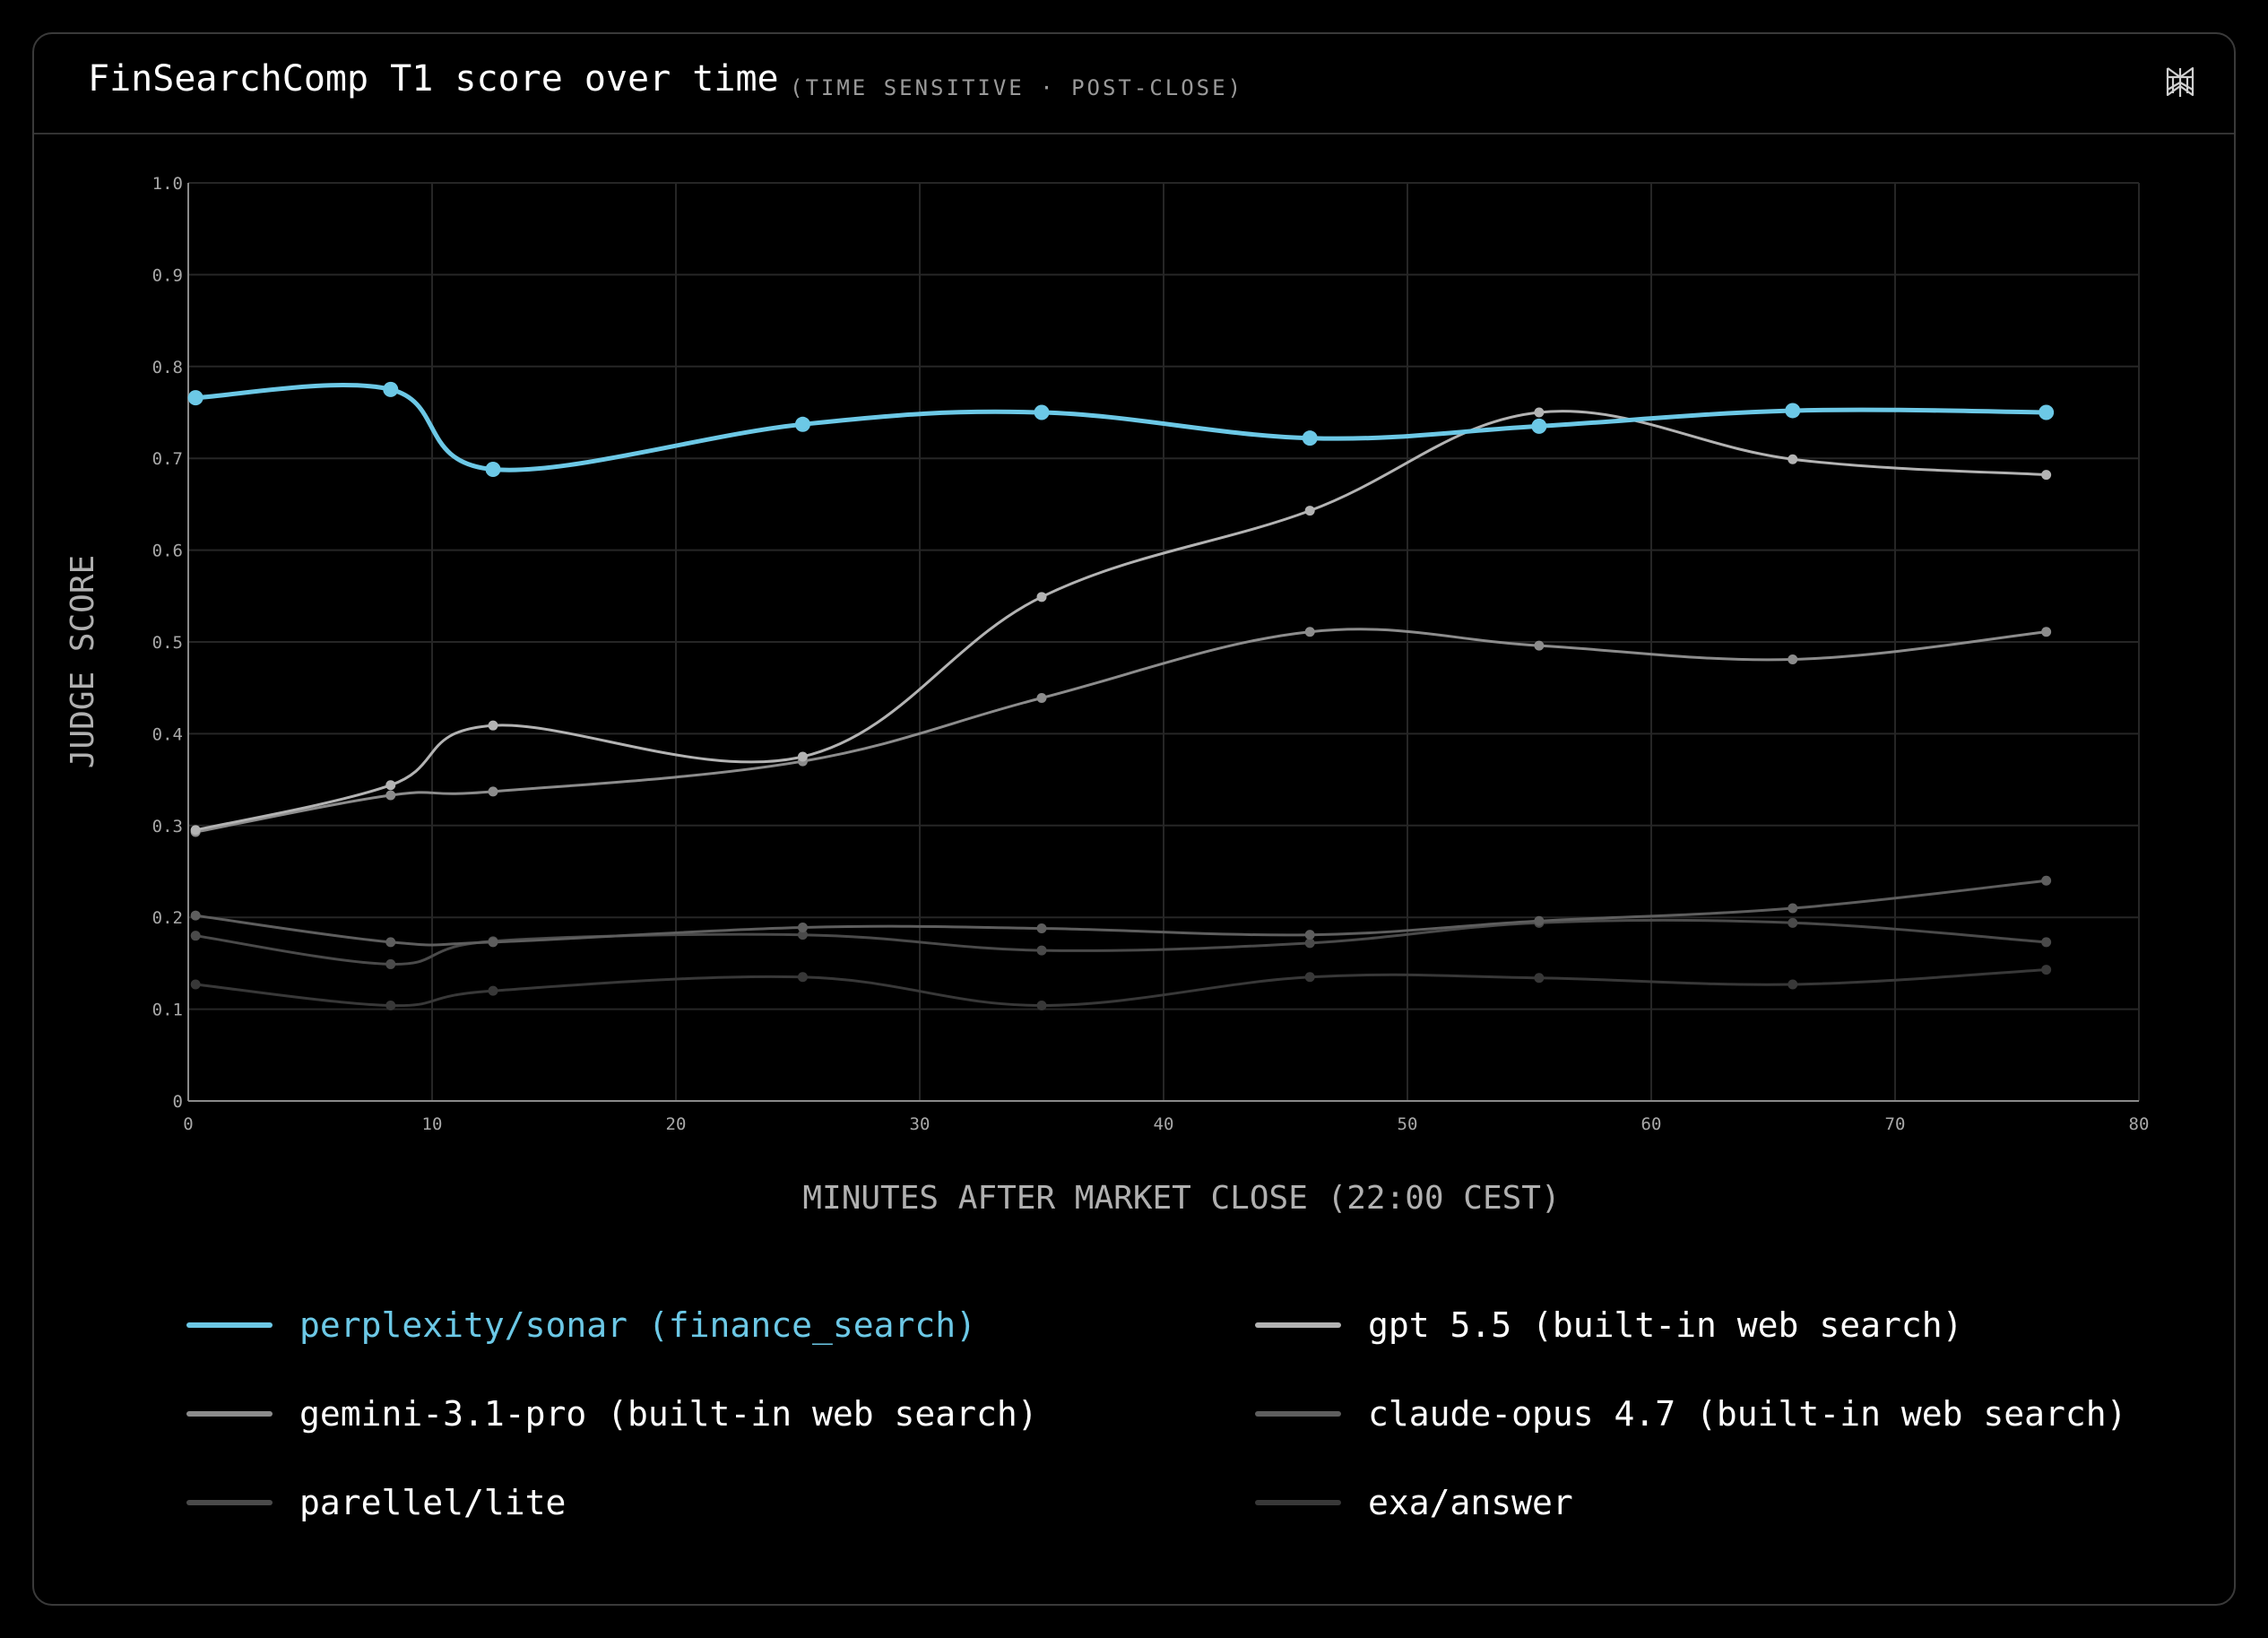  What do you see at coordinates (167, 551) in the screenshot?
I see `y-tick-label: 0.6` at bounding box center [167, 551].